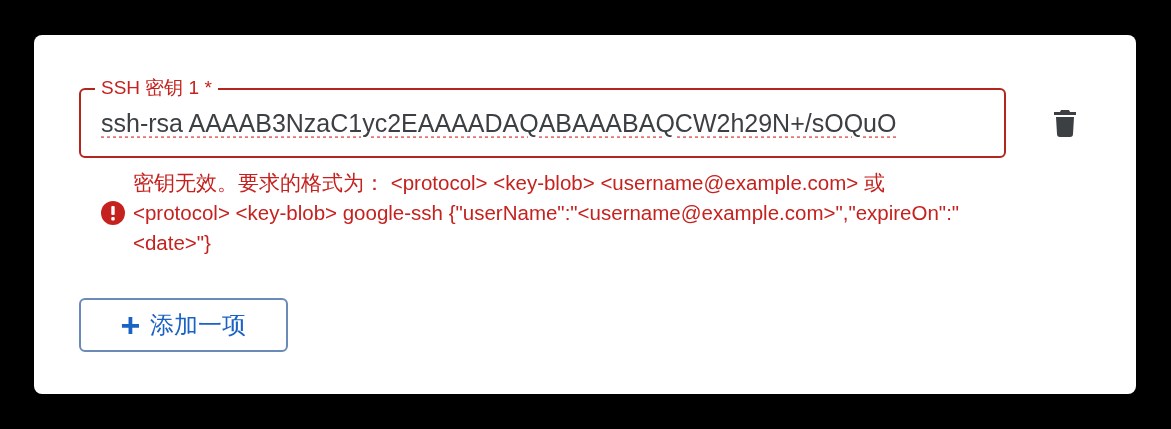 The image size is (1171, 429). I want to click on field-value: ssh-rsa AAAAB3NzaC1yc2EAAAADAQABAAABAQCW2h29N+/sOQuO, so click(499, 123).